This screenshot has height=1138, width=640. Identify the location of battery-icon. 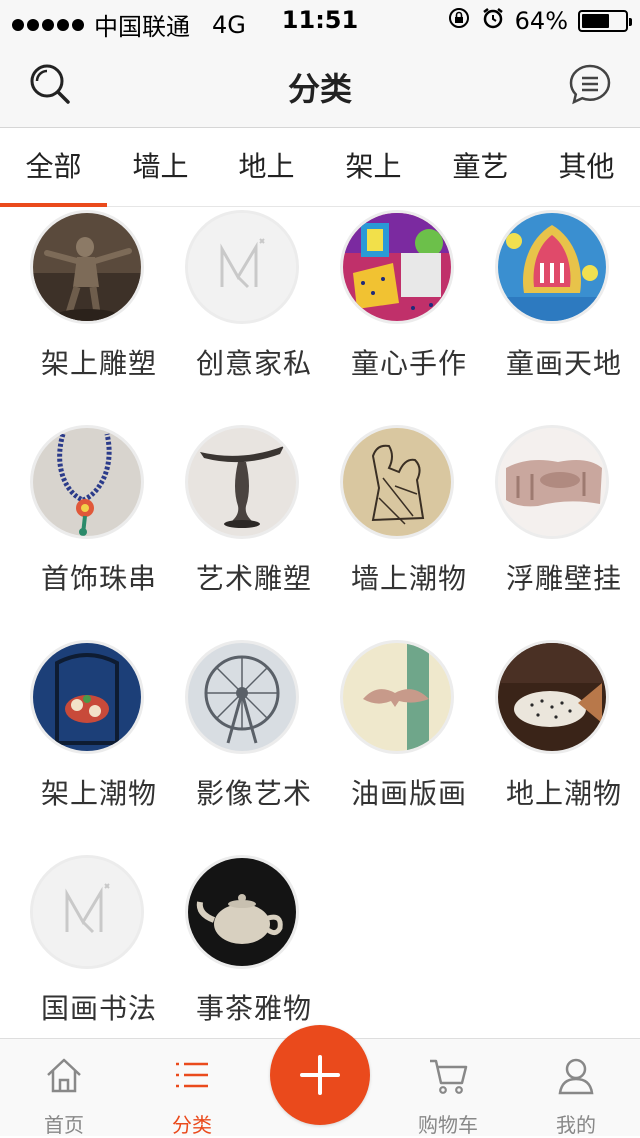
(605, 21).